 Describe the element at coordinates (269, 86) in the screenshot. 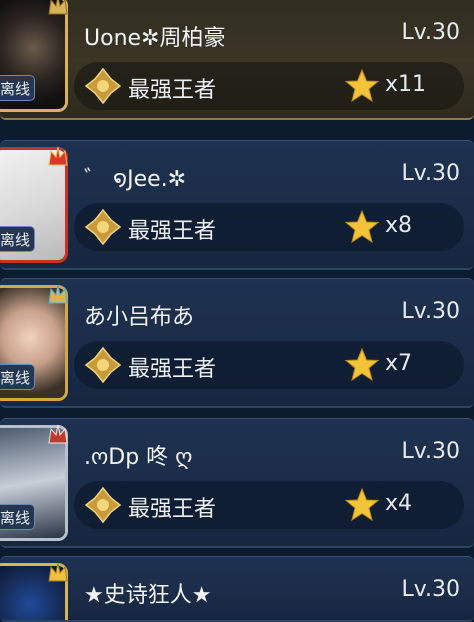

I see `rank-bar: 最强王者 x11` at that location.